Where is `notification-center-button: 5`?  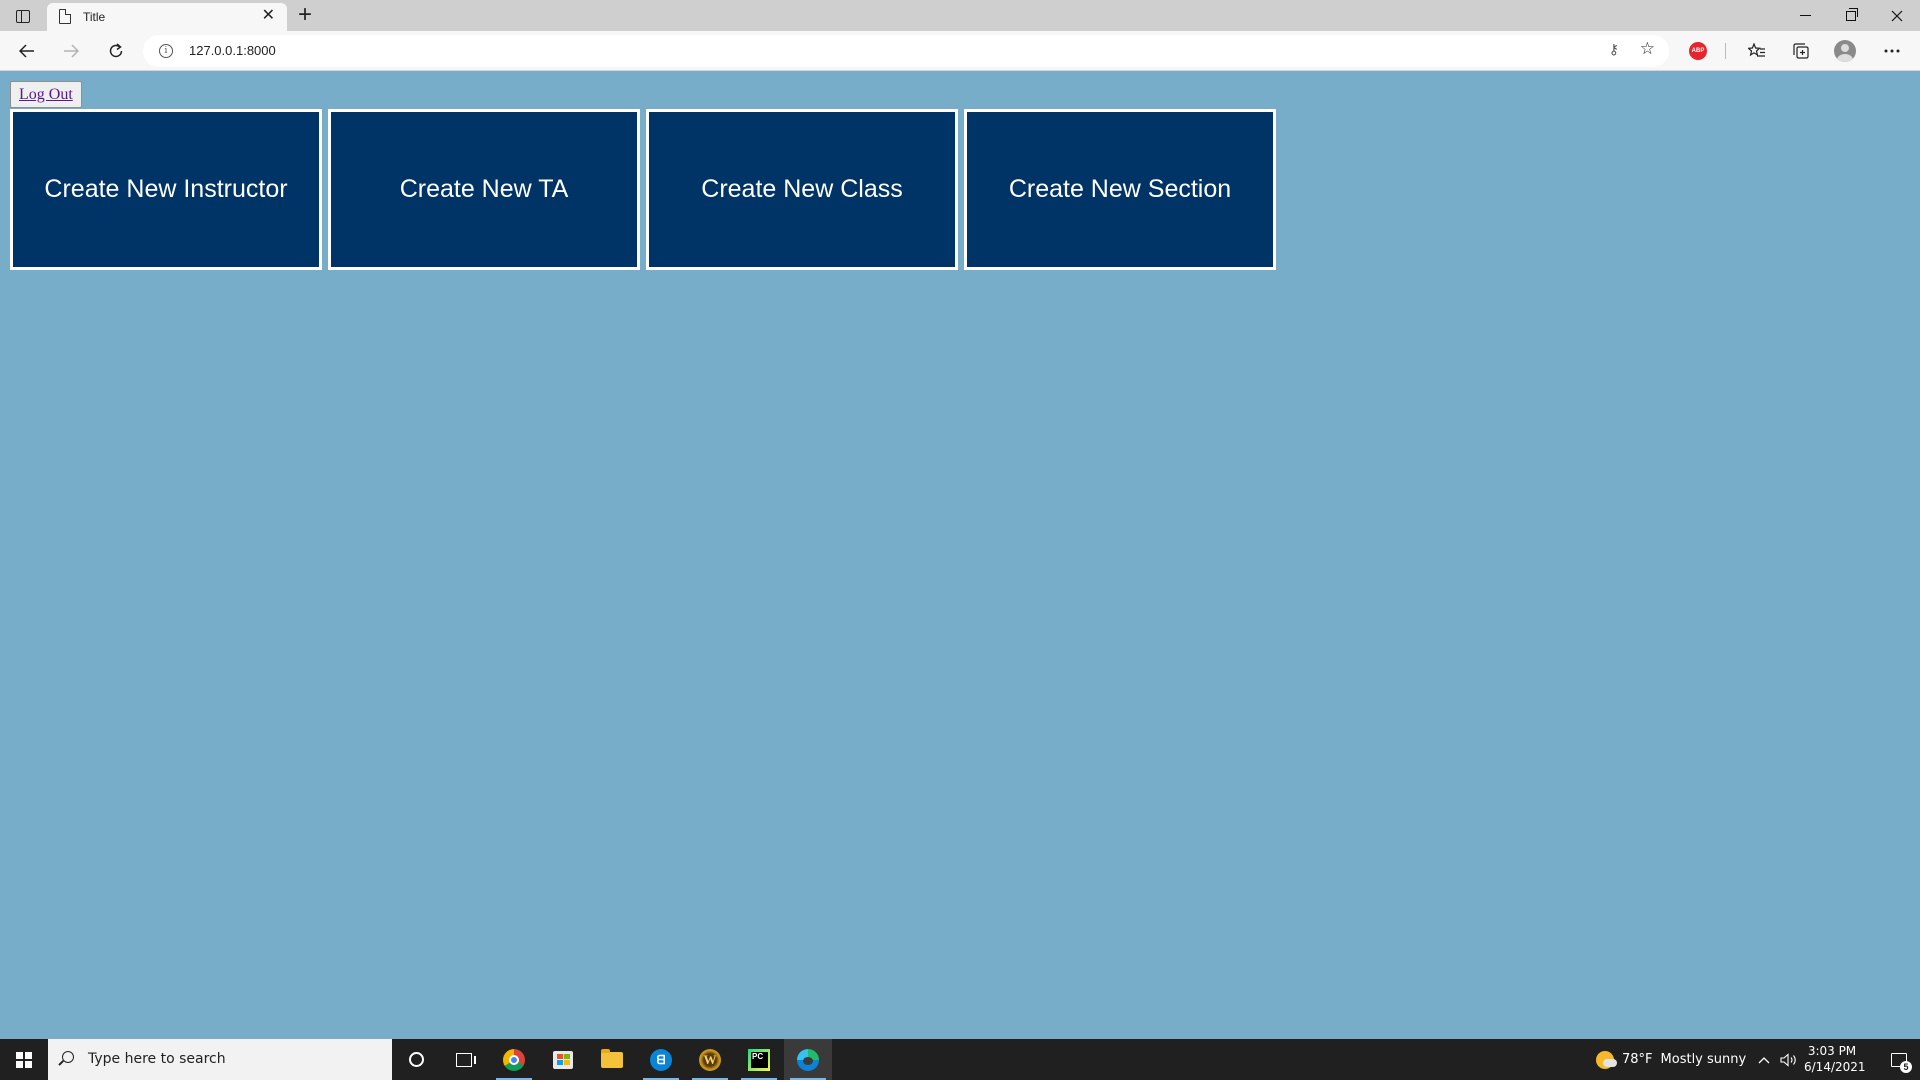
notification-center-button: 5 is located at coordinates (1899, 1059).